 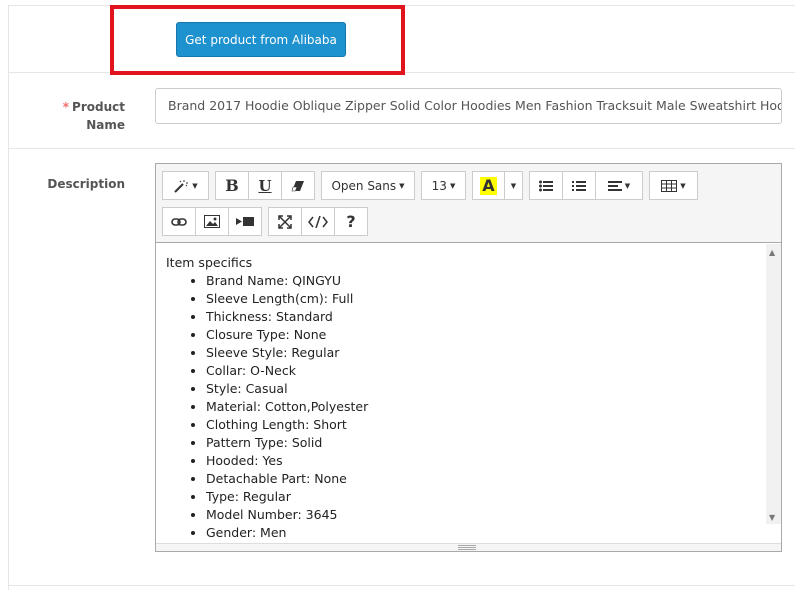 I want to click on code-view-button, so click(x=318, y=221).